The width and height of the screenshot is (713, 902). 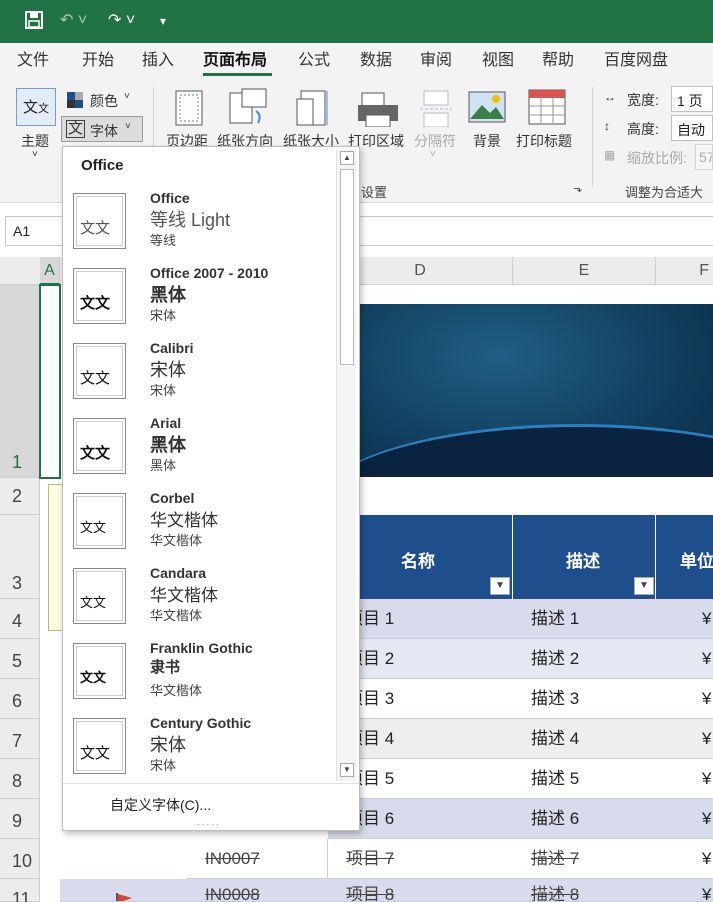 I want to click on row-header-7: 7, so click(x=20, y=739).